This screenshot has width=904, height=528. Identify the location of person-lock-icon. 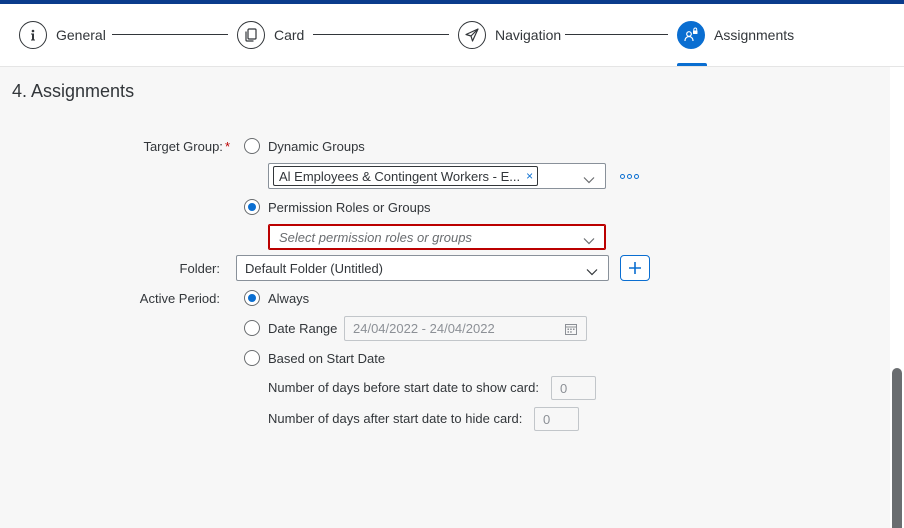
(691, 35).